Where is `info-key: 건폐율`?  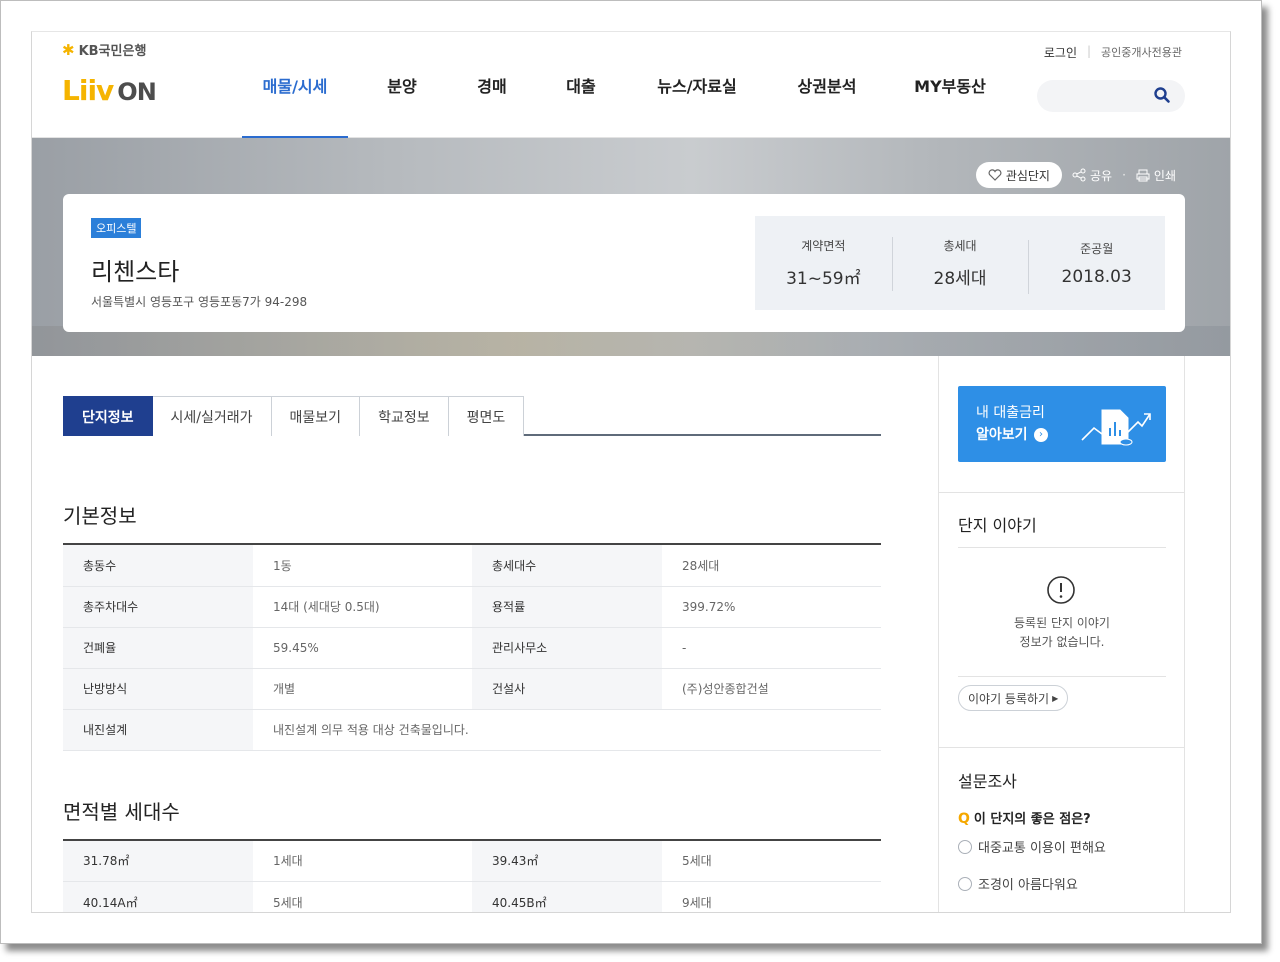
info-key: 건폐율 is located at coordinates (158, 648).